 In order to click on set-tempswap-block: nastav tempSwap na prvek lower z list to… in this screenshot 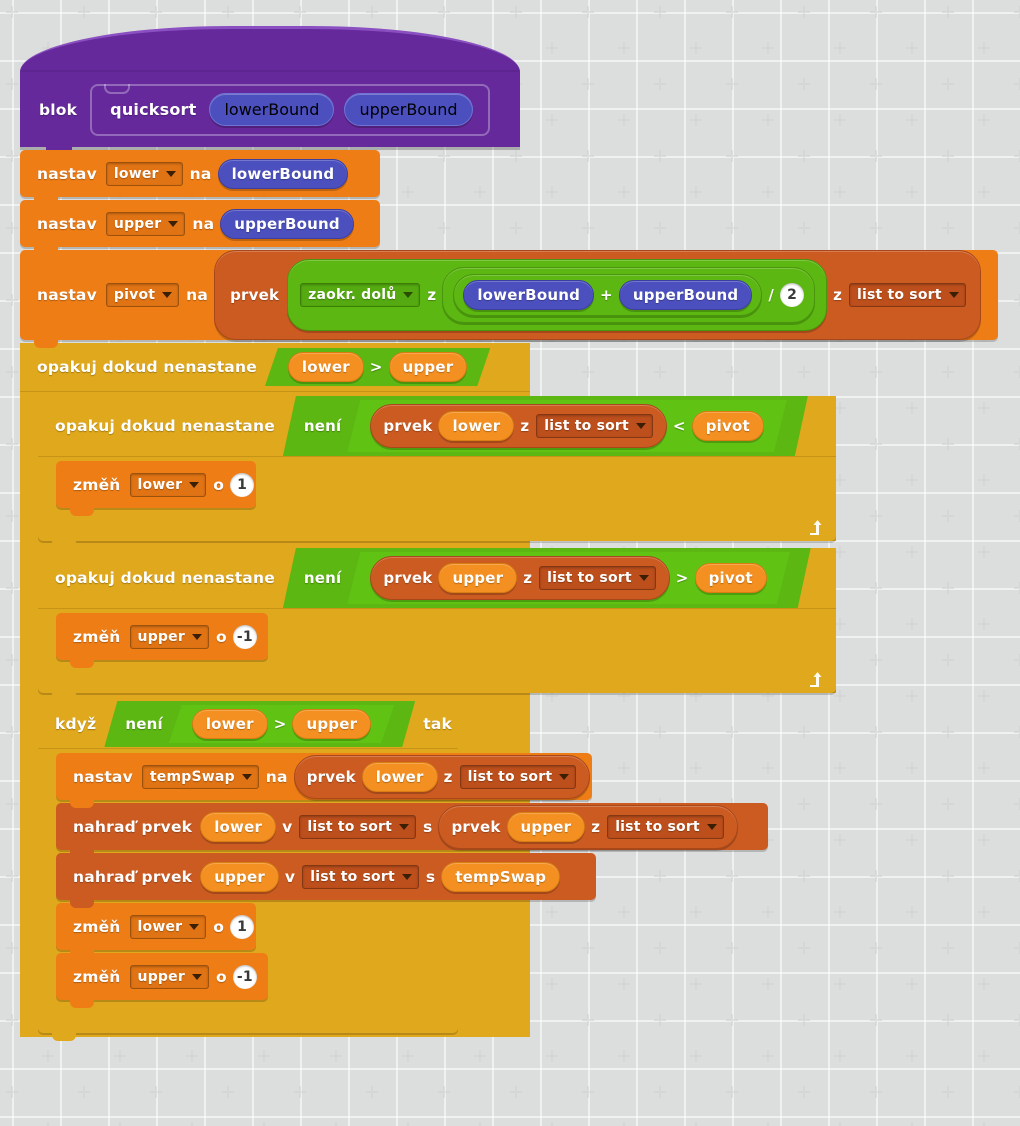, I will do `click(324, 780)`.